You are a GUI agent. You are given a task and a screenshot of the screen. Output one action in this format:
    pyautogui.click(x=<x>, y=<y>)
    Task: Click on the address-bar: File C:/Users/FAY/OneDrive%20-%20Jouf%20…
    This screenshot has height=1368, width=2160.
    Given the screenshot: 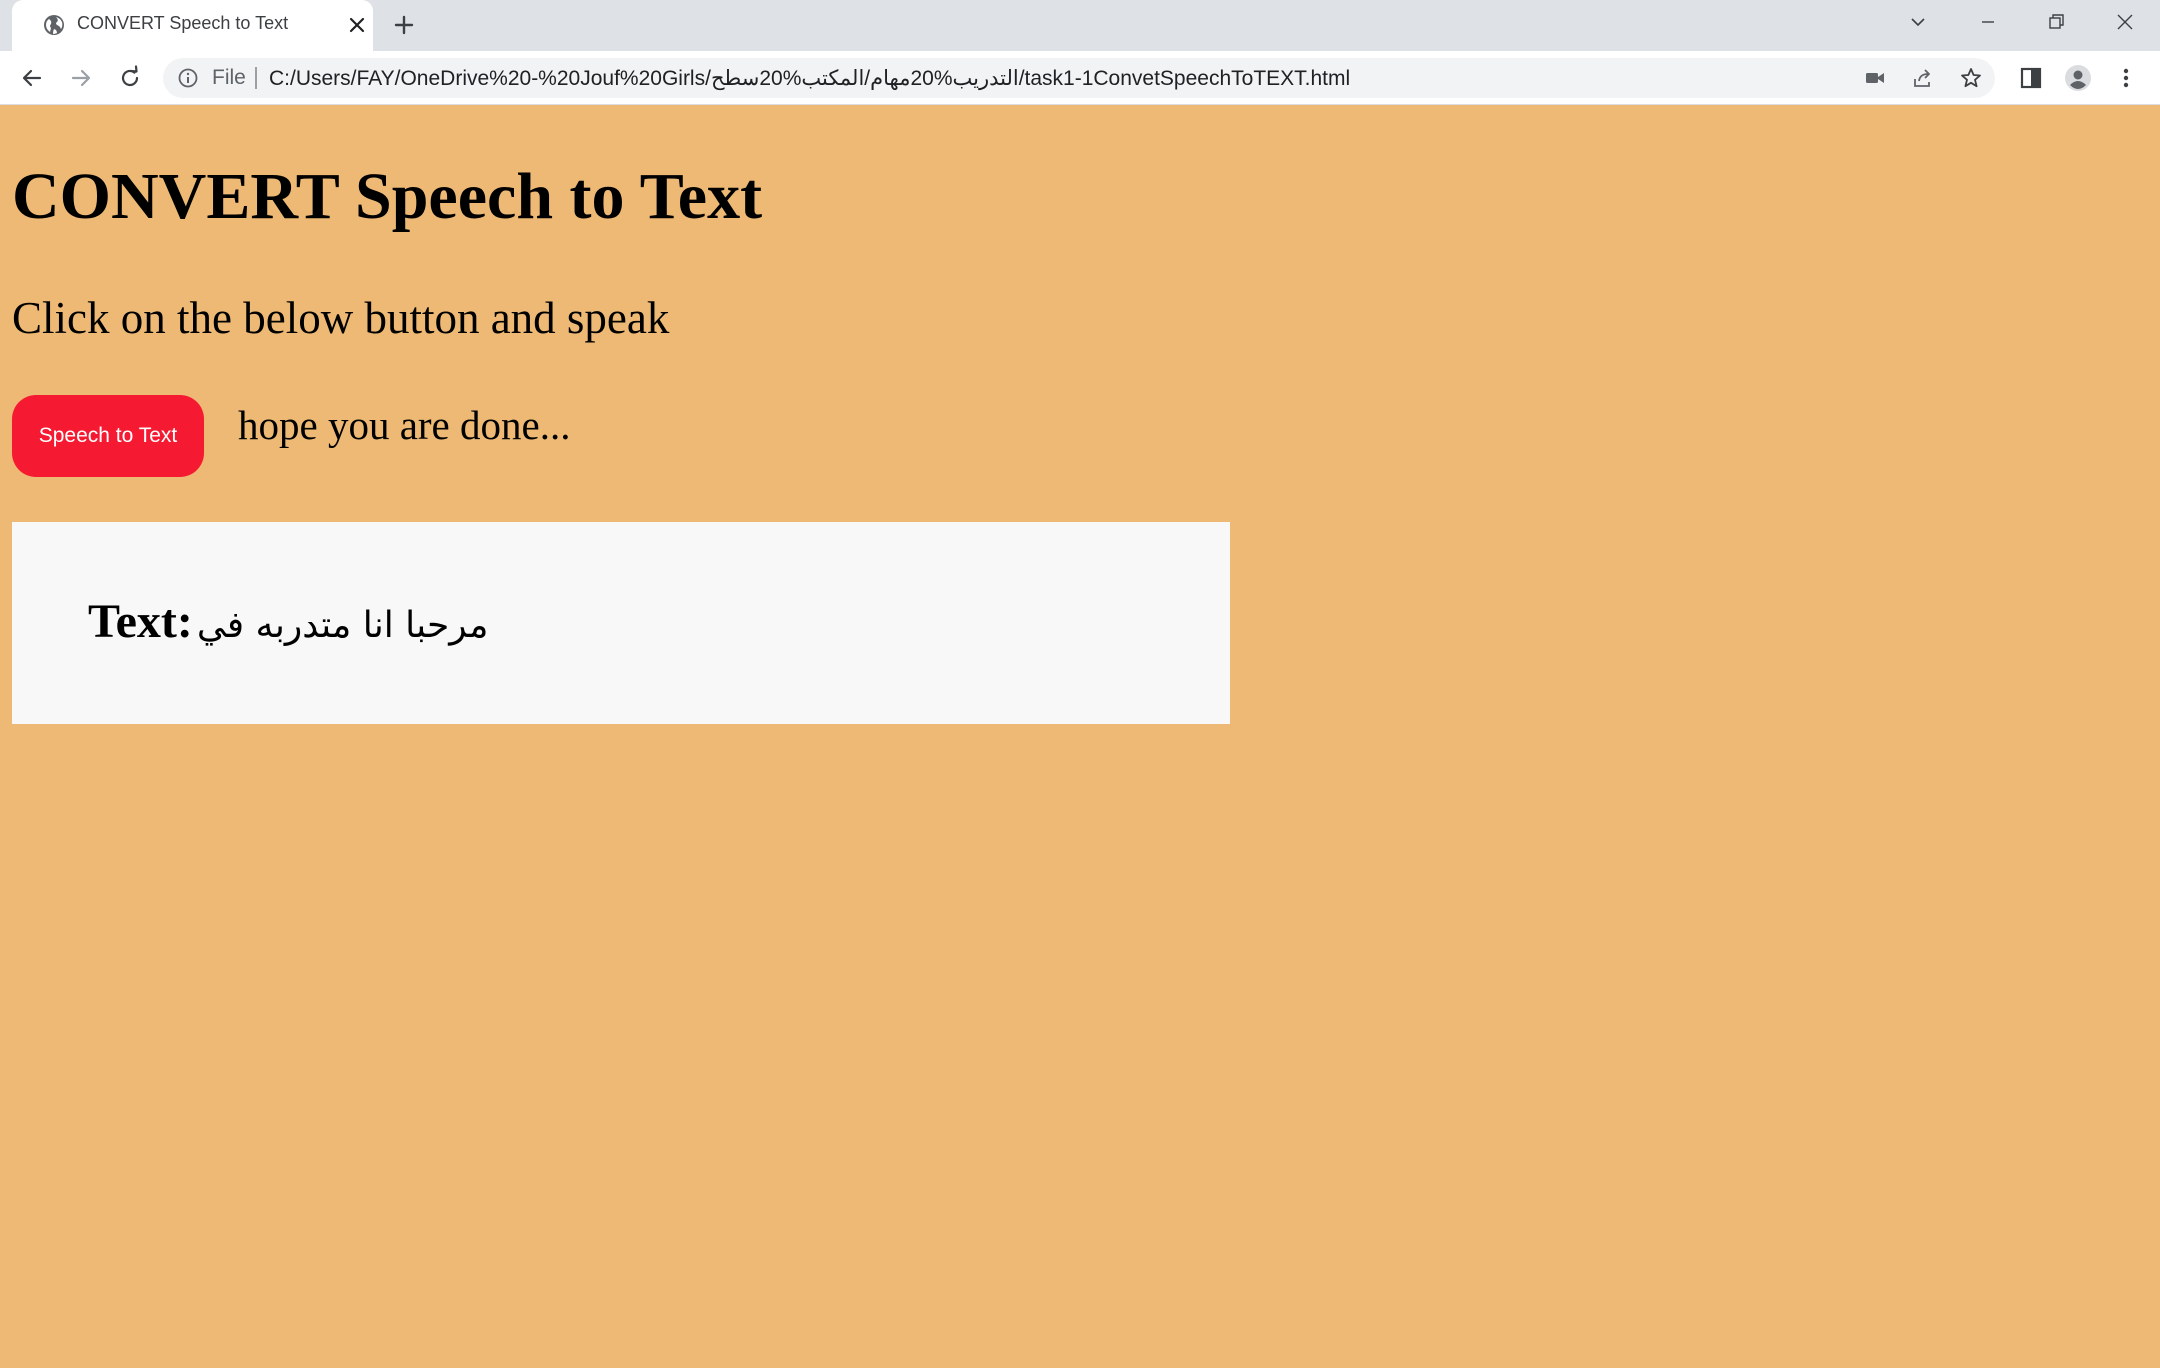 What is the action you would take?
    pyautogui.click(x=1079, y=78)
    